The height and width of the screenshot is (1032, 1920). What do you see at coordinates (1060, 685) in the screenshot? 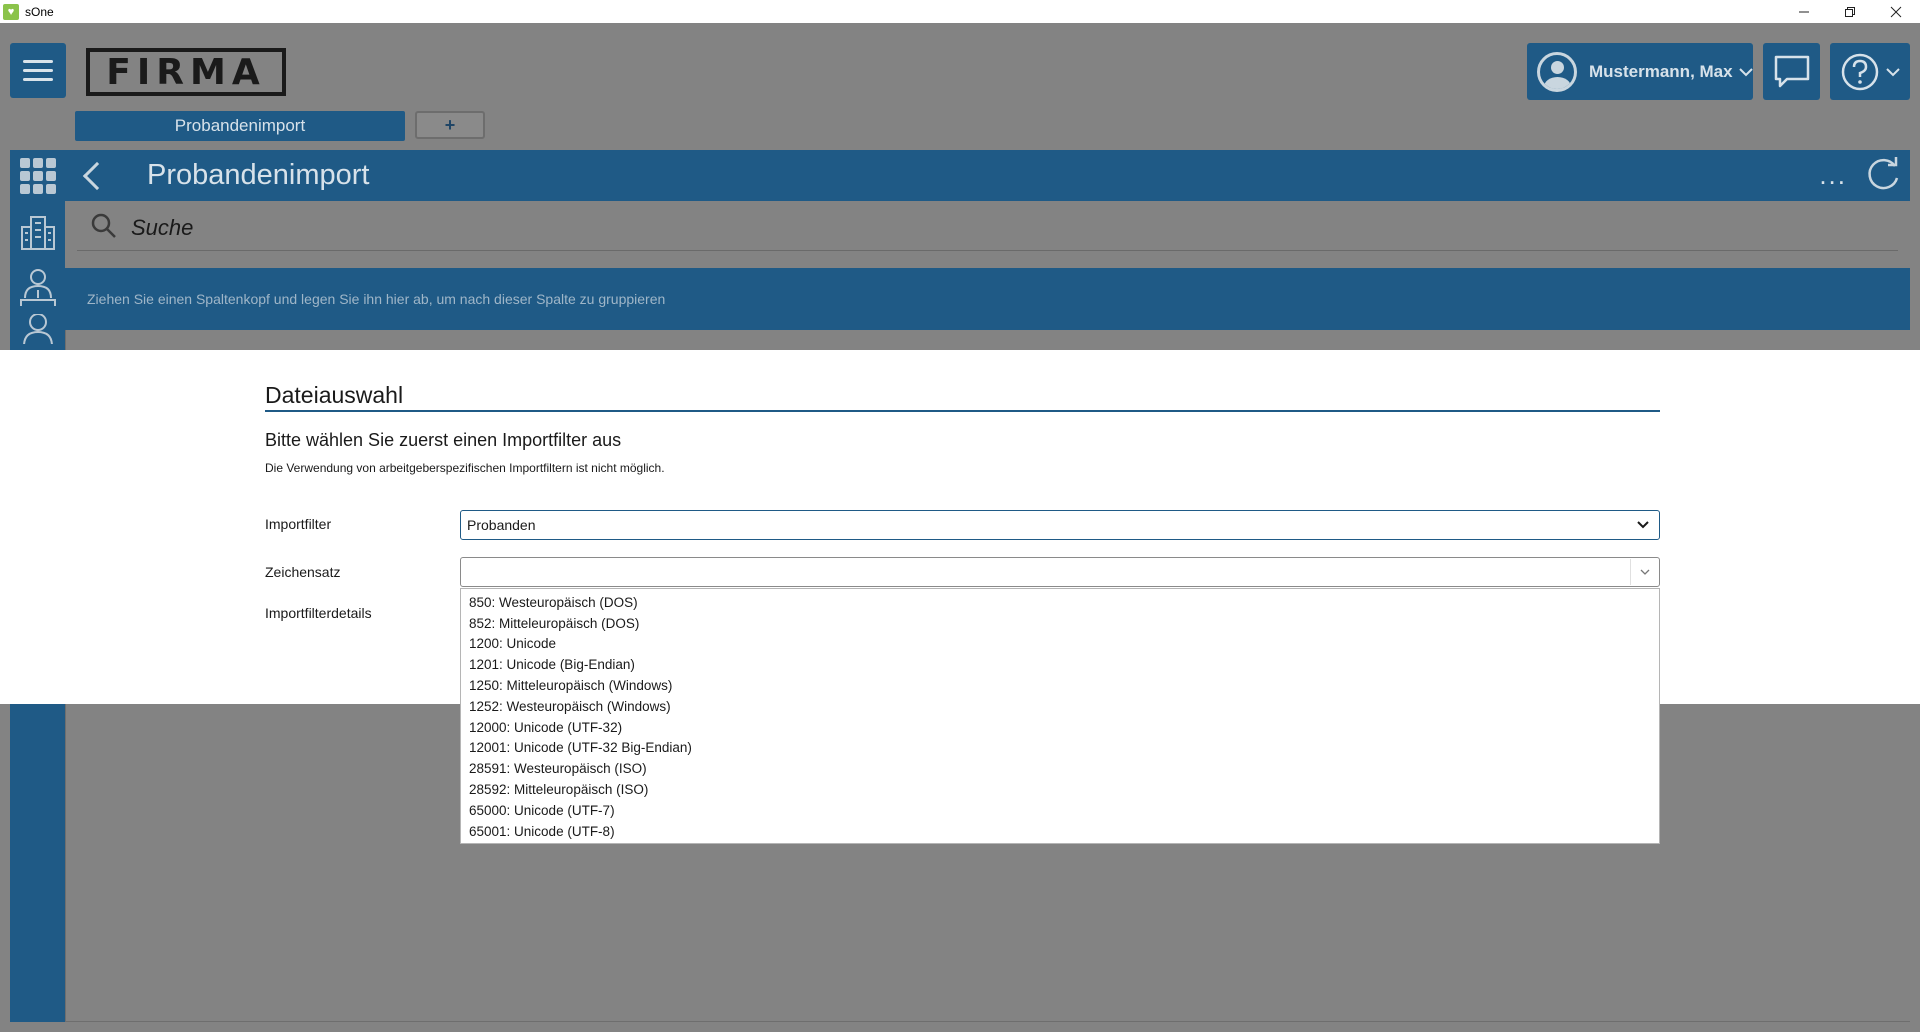
I see `charset-option: 1250: Mitteleuropäisch (Windows)` at bounding box center [1060, 685].